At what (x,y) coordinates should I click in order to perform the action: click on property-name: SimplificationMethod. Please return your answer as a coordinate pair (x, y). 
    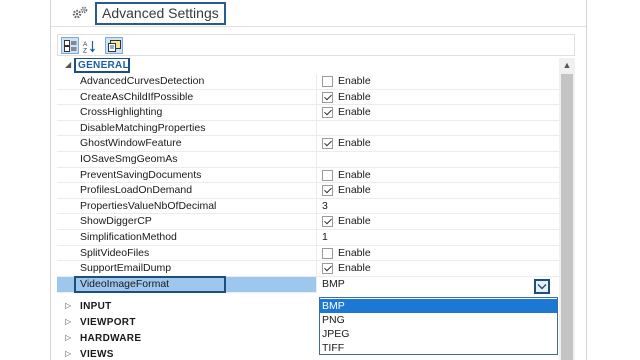
    Looking at the image, I should click on (128, 237).